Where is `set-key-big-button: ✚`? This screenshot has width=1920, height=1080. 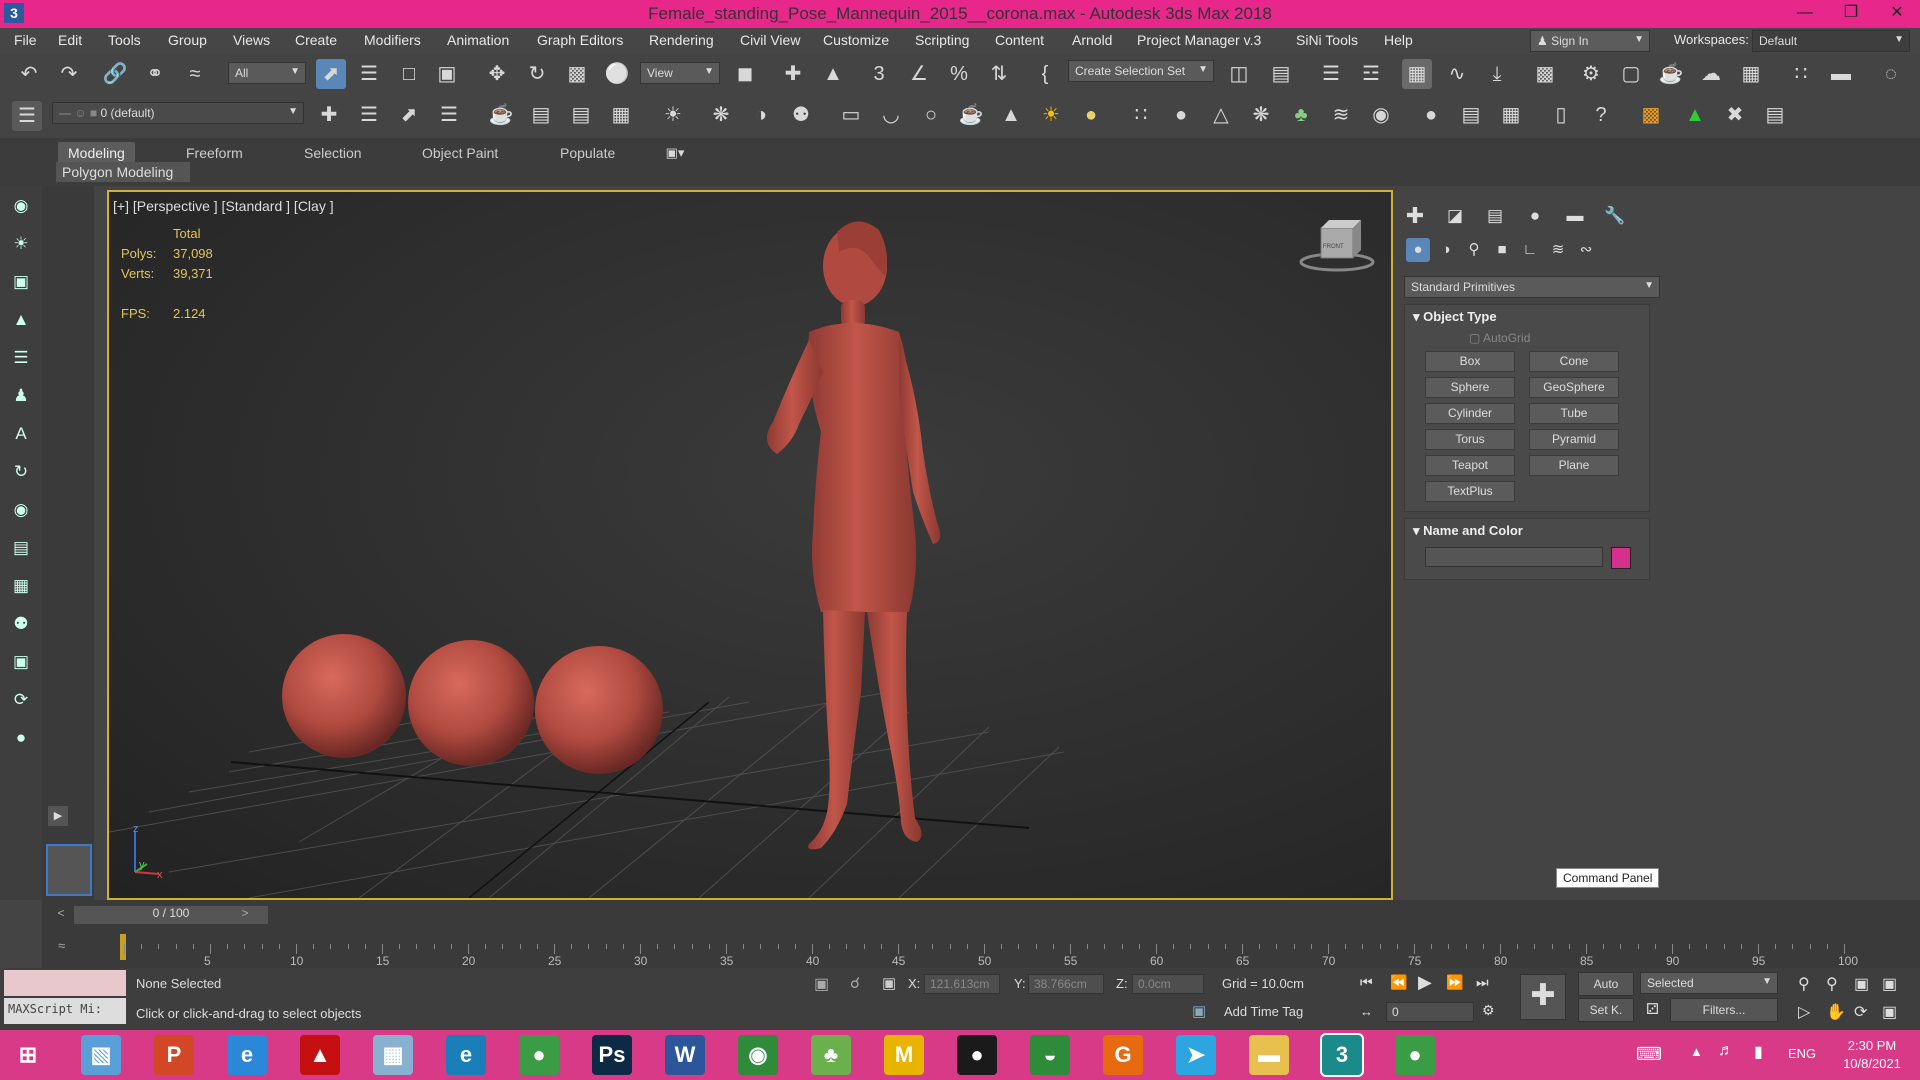 set-key-big-button: ✚ is located at coordinates (1543, 997).